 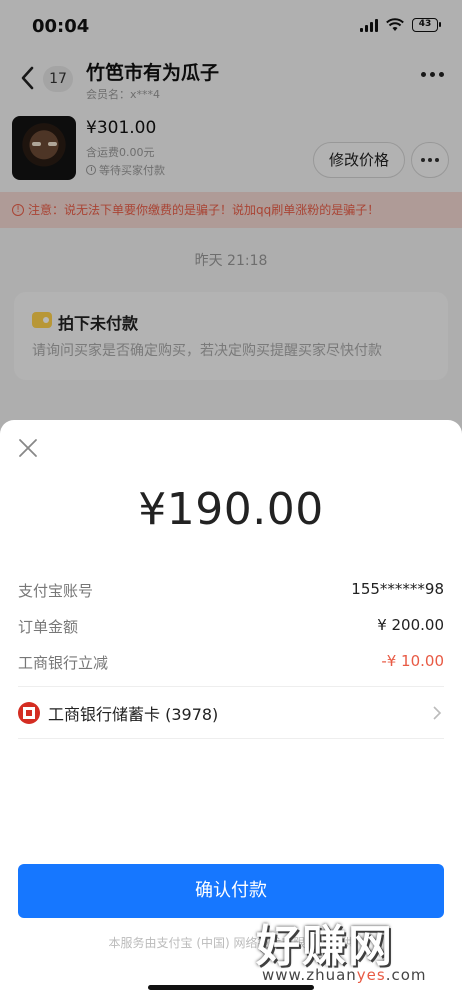 What do you see at coordinates (28, 448) in the screenshot?
I see `close-icon` at bounding box center [28, 448].